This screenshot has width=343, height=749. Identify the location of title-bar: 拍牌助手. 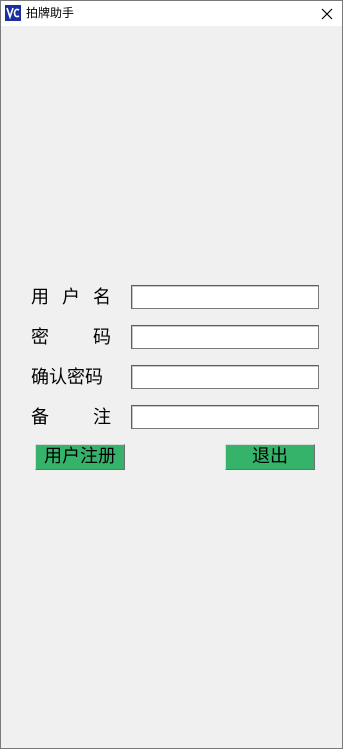
(171, 13).